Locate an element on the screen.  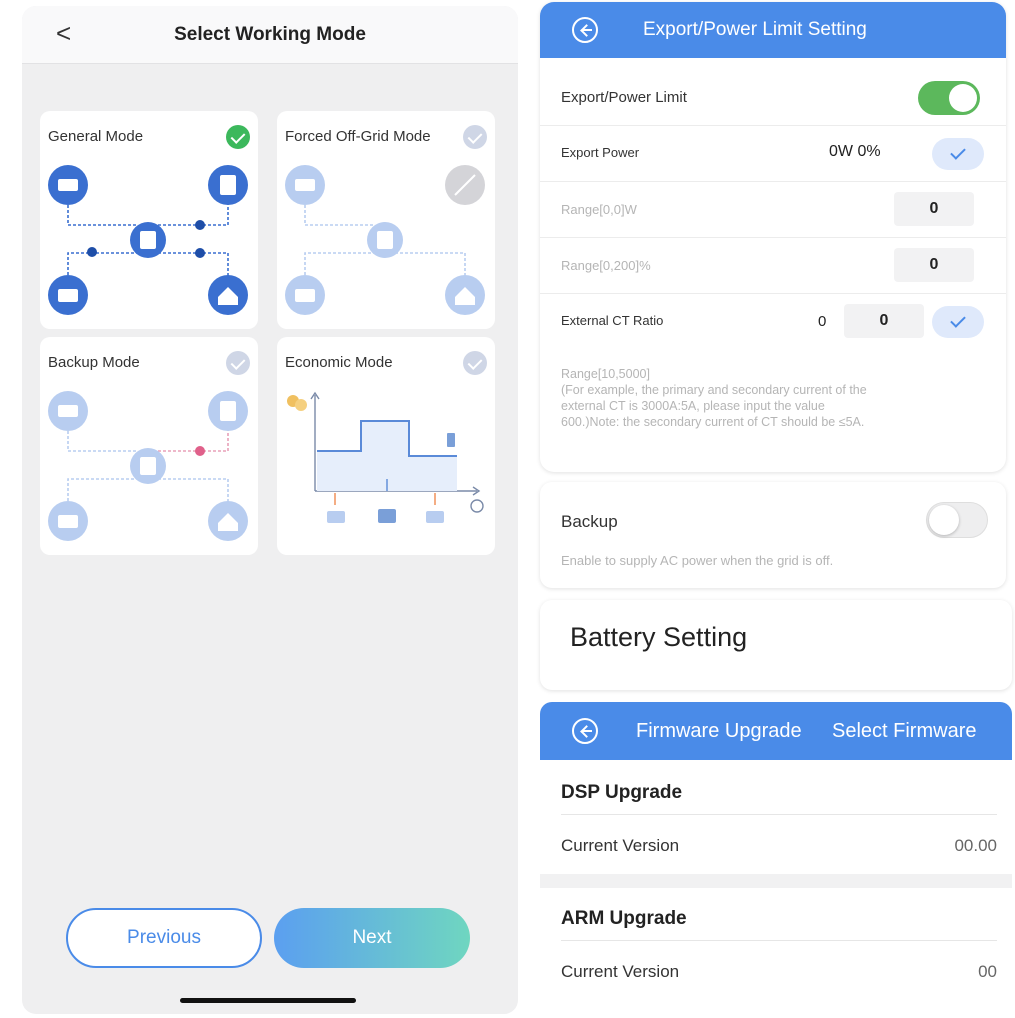
previous-button: Previous is located at coordinates (164, 938).